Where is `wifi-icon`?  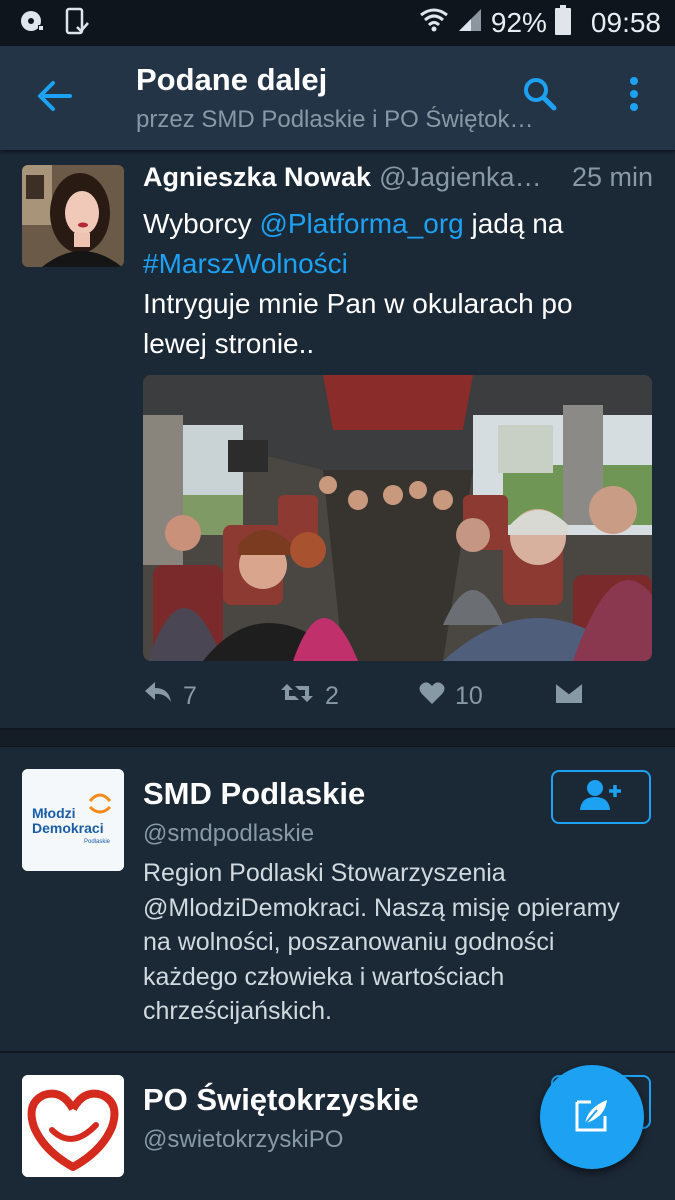 wifi-icon is located at coordinates (434, 23).